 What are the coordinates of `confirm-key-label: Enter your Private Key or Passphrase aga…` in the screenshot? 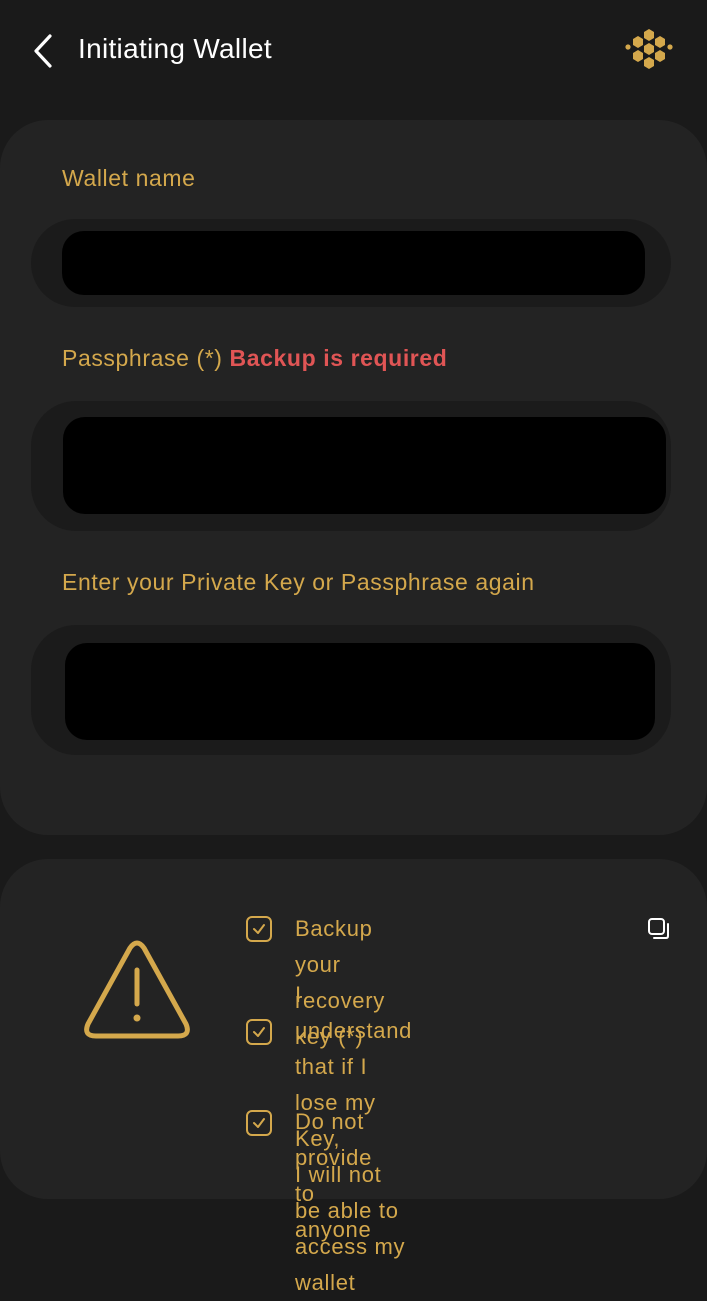 It's located at (298, 582).